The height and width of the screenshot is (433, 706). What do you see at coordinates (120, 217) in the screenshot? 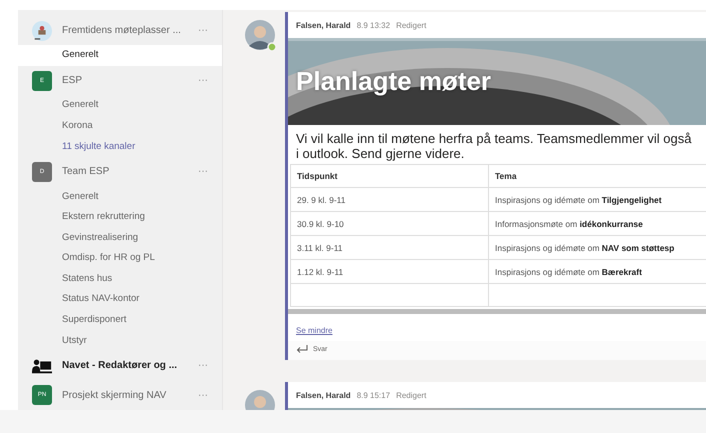
I see `channel-item: Ekstern rekruttering` at bounding box center [120, 217].